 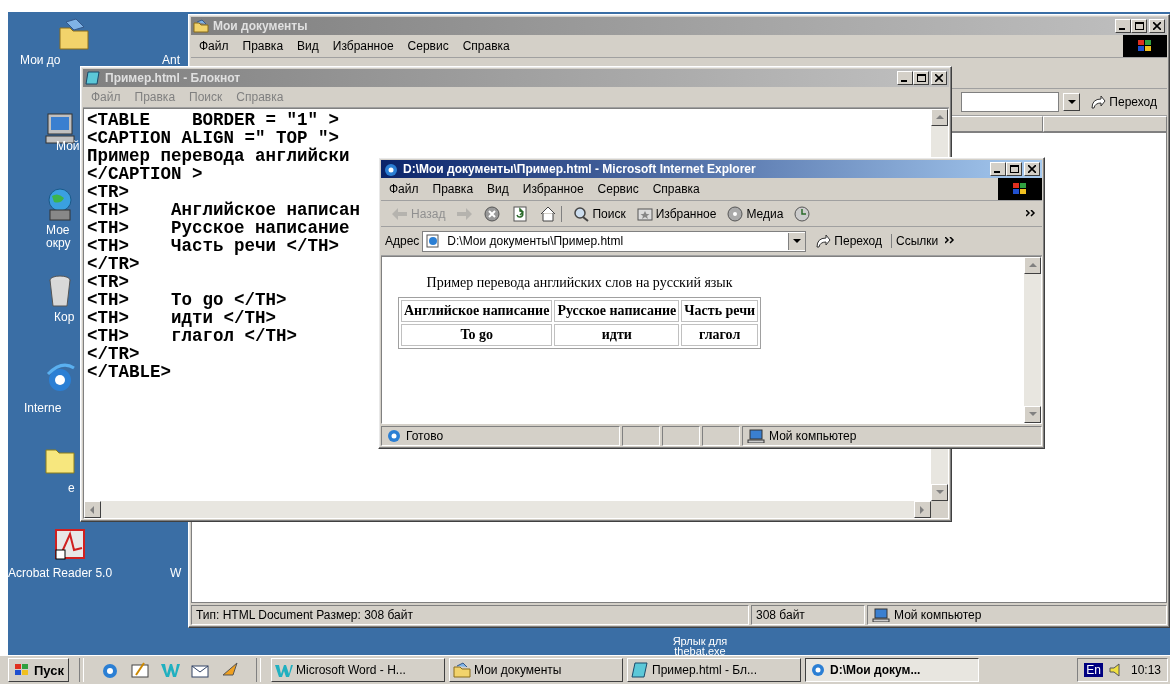 What do you see at coordinates (548, 213) in the screenshot?
I see `home-icon` at bounding box center [548, 213].